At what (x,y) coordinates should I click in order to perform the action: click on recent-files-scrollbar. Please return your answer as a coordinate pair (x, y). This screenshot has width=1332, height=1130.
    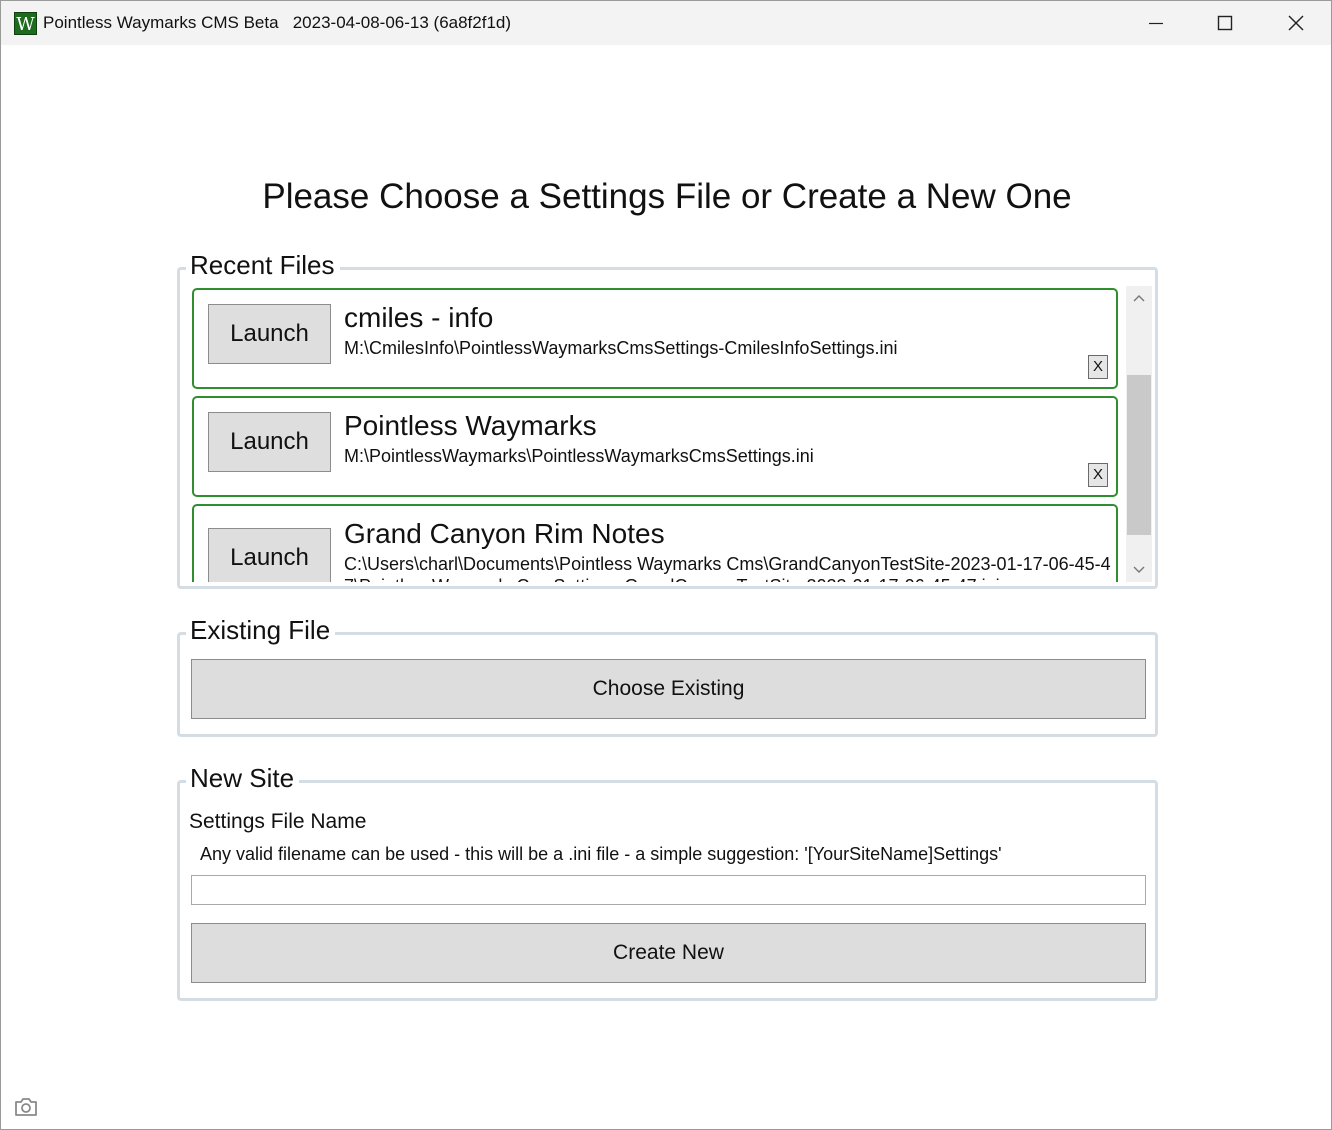
    Looking at the image, I should click on (1139, 434).